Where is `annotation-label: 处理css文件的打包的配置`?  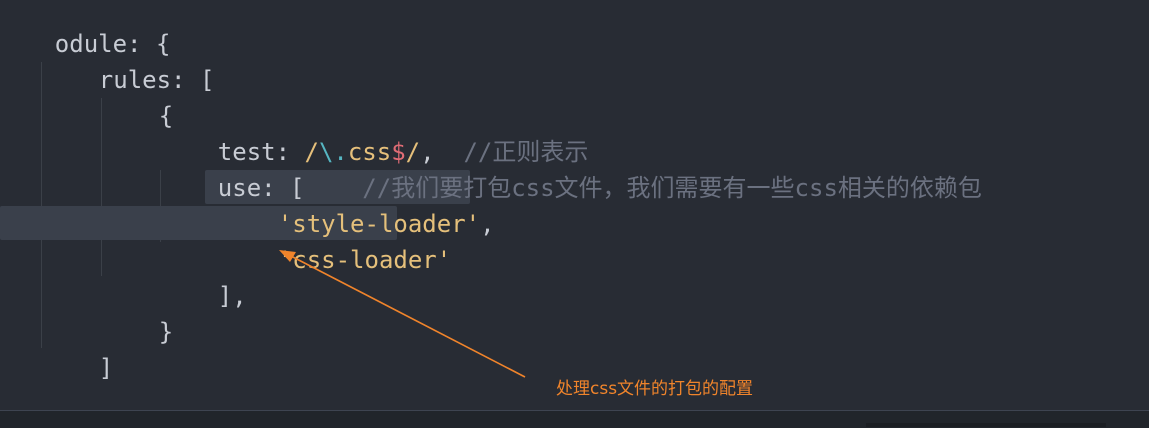 annotation-label: 处理css文件的打包的配置 is located at coordinates (655, 389).